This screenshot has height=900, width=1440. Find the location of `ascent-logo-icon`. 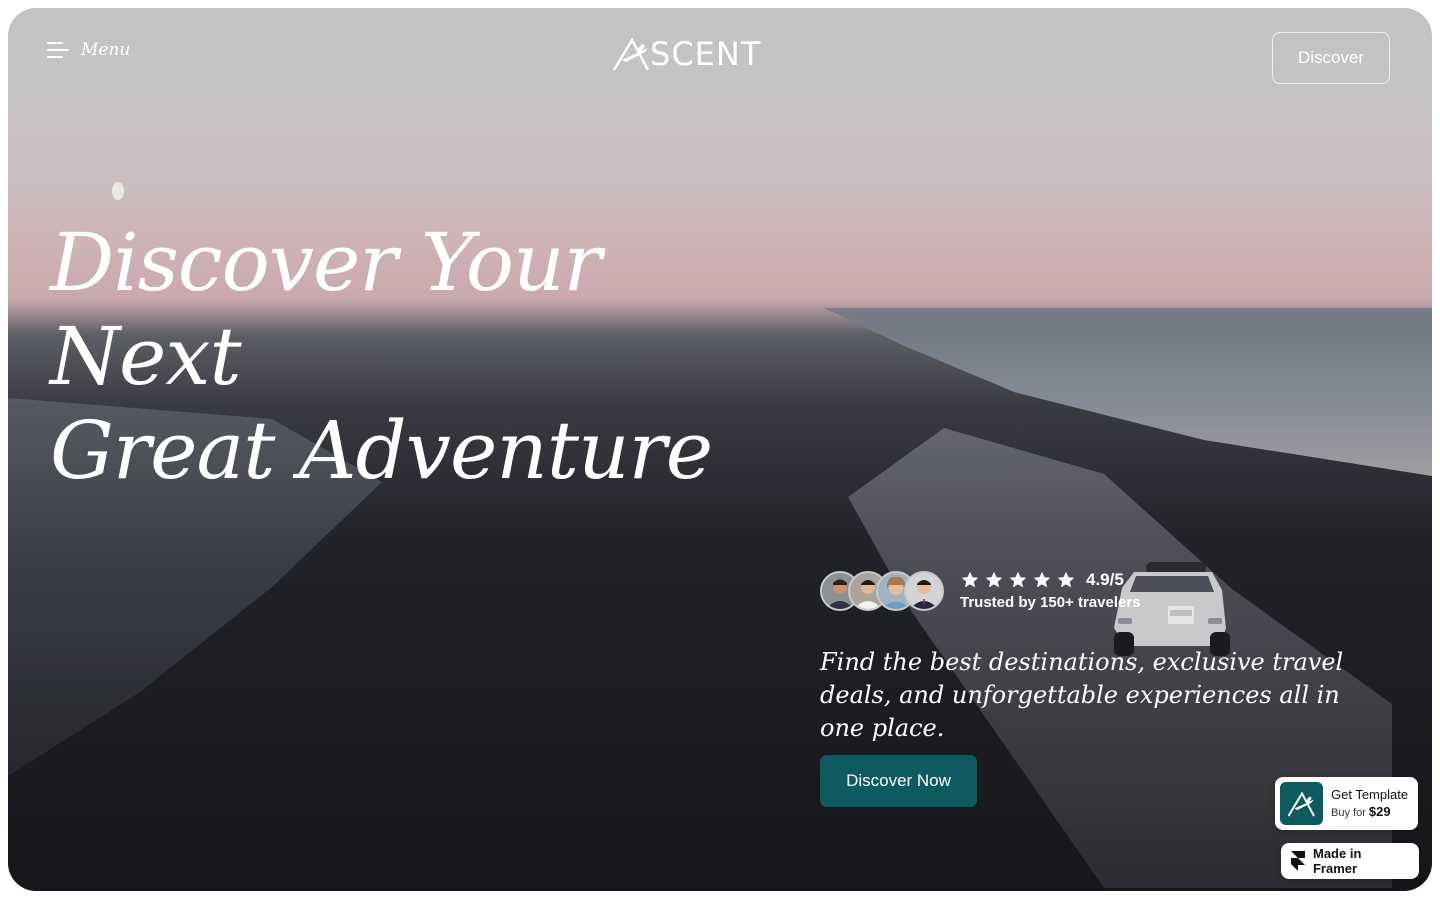

ascent-logo-icon is located at coordinates (1301, 803).